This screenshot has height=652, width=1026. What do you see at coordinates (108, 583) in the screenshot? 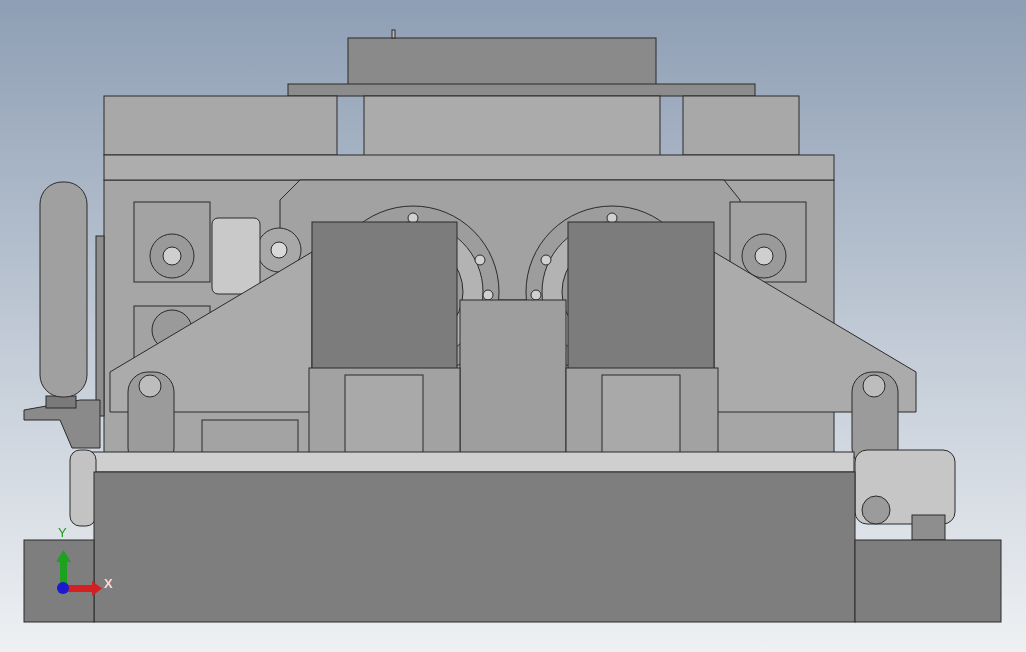
I see `x-axis-label: X` at bounding box center [108, 583].